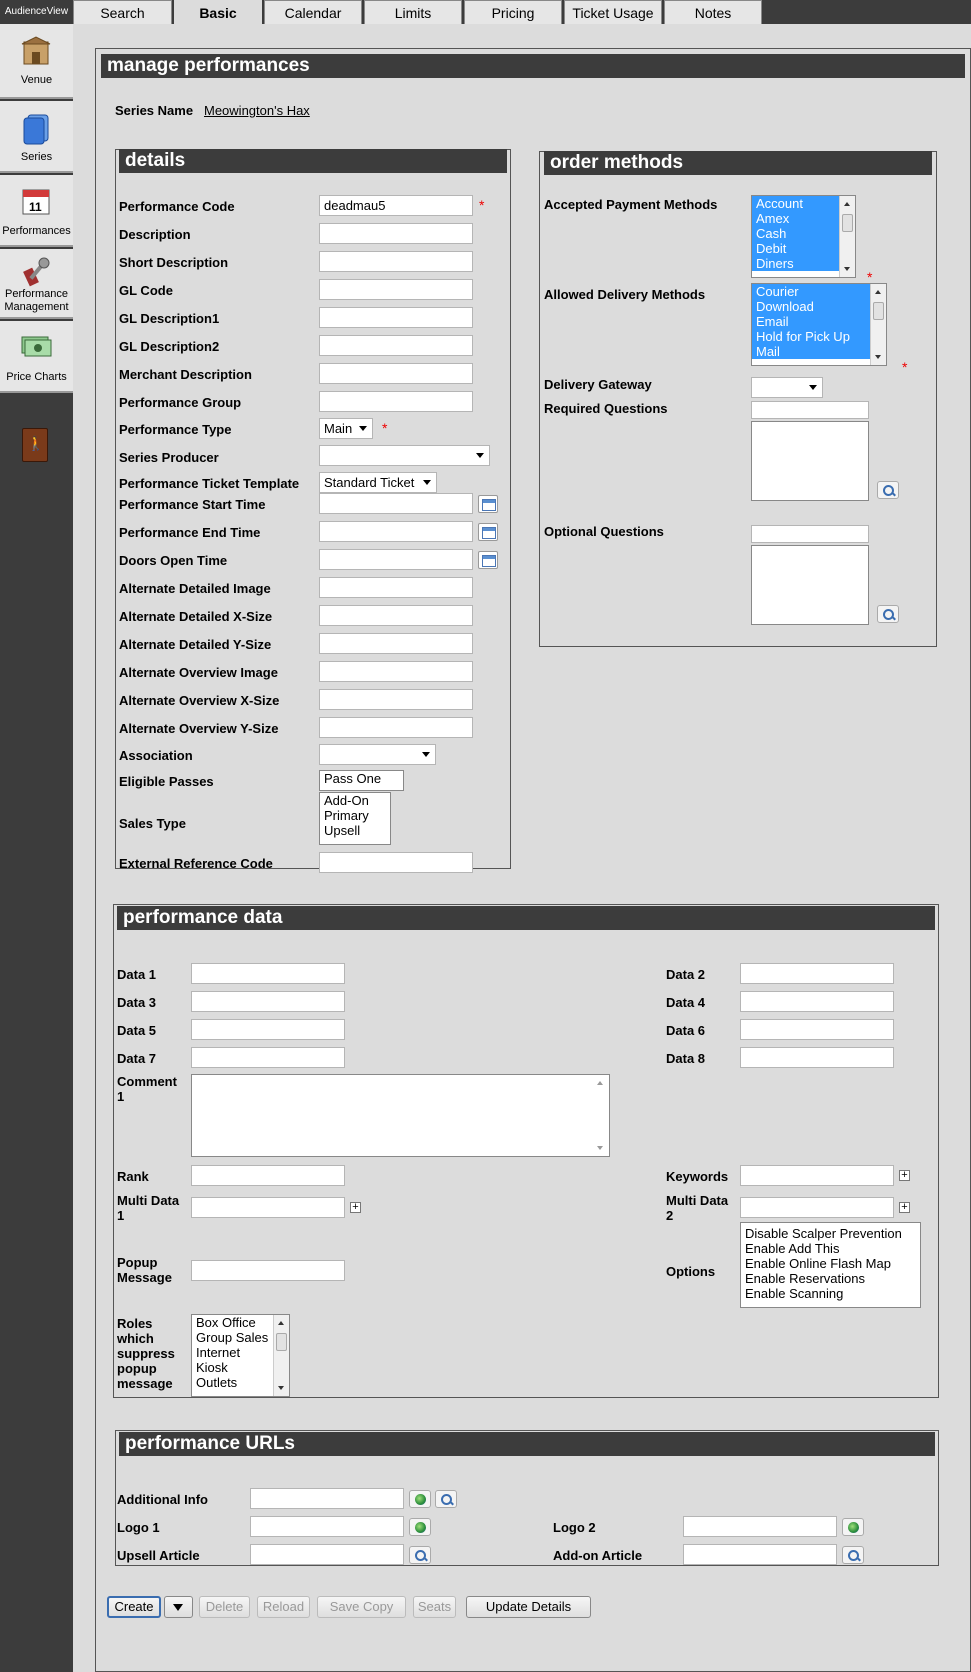 Image resolution: width=971 pixels, height=1672 pixels. What do you see at coordinates (396, 401) in the screenshot?
I see `performance-group-input` at bounding box center [396, 401].